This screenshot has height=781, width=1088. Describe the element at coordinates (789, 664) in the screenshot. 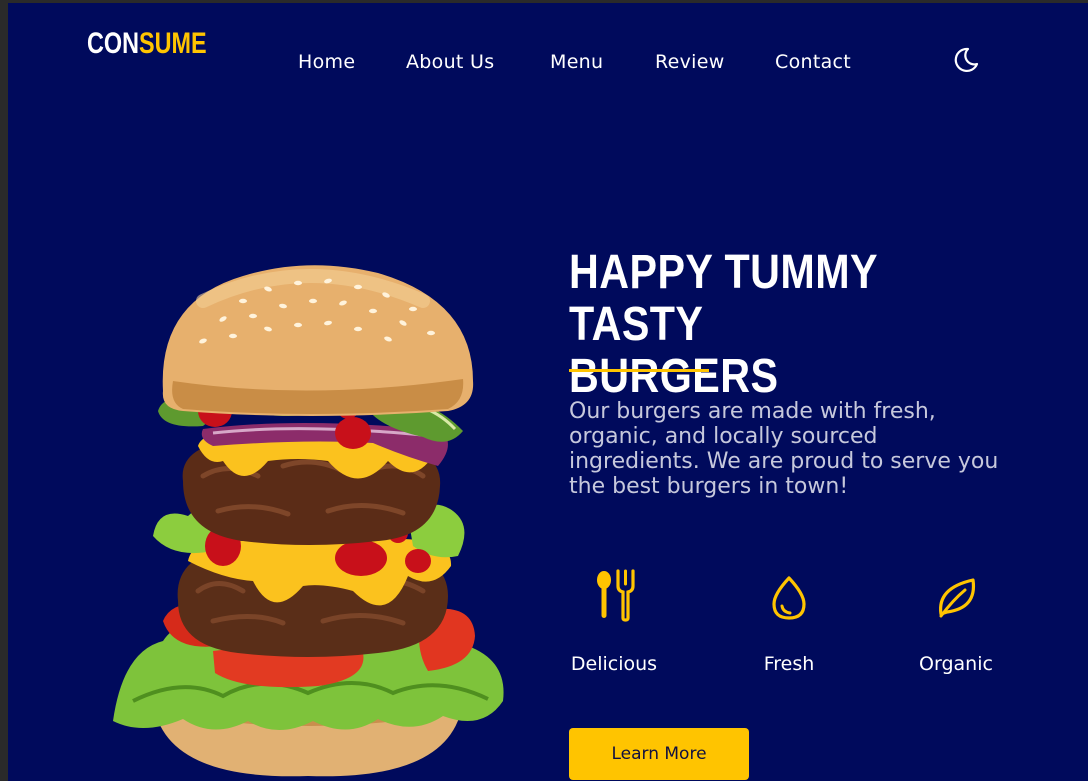

I see `feature-label-fresh: Fresh` at that location.